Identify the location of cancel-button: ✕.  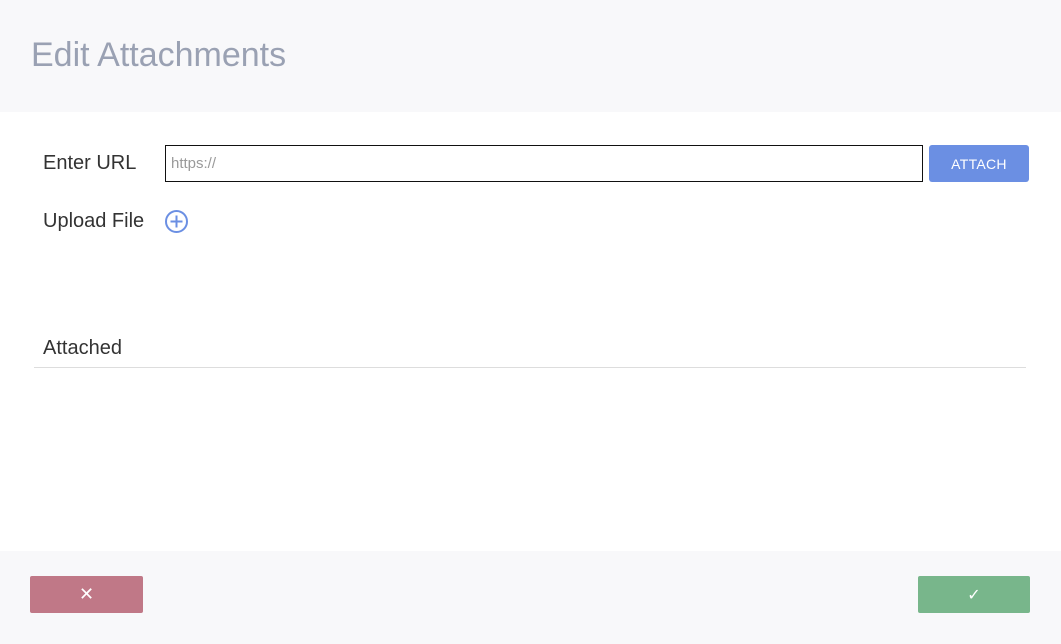
(86, 594).